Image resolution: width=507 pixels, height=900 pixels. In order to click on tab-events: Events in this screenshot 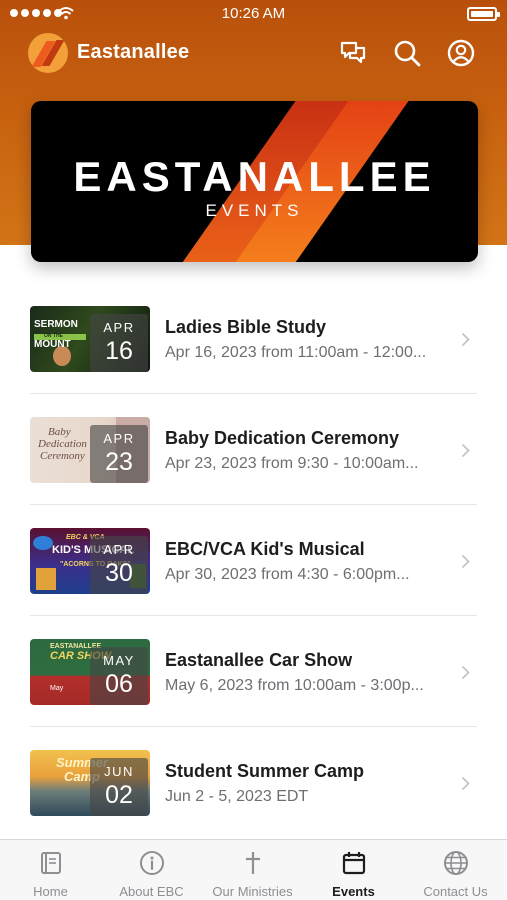, I will do `click(353, 870)`.